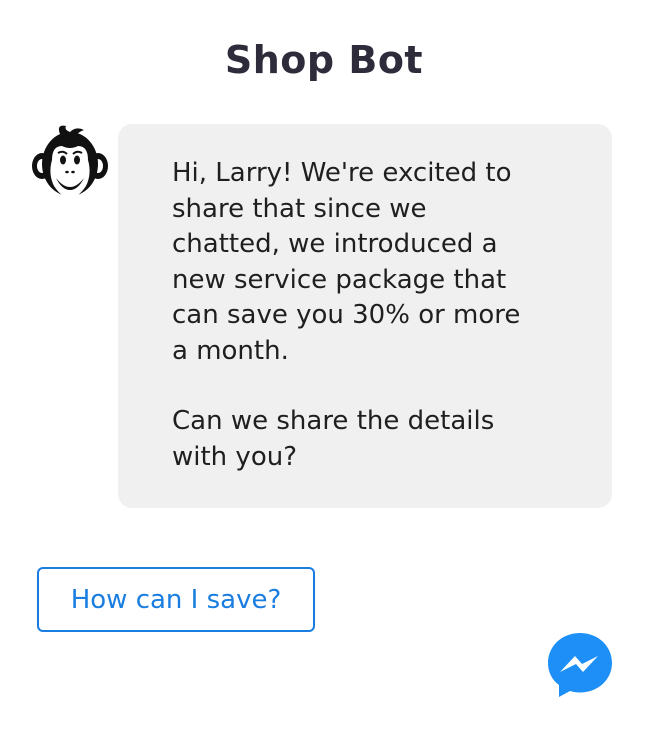 This screenshot has width=648, height=740. I want to click on page-title: Shop Bot, so click(324, 60).